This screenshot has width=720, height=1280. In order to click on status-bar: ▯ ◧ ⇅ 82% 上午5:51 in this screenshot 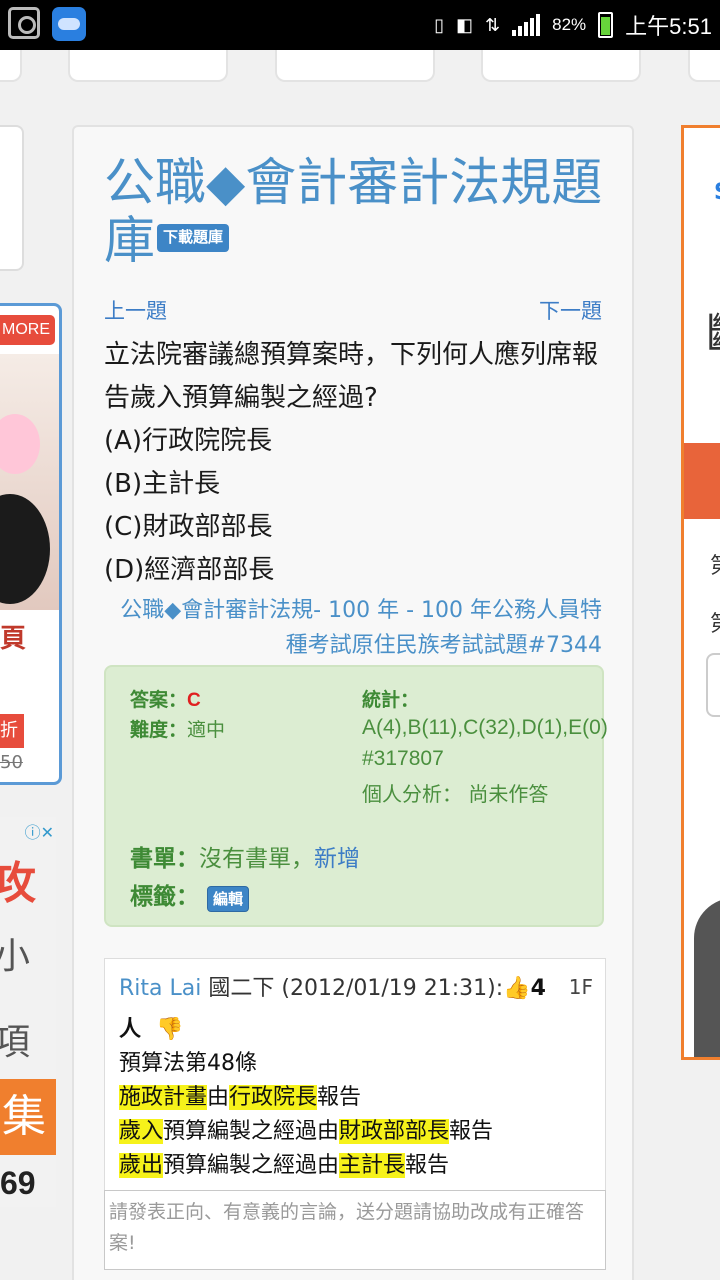, I will do `click(360, 25)`.